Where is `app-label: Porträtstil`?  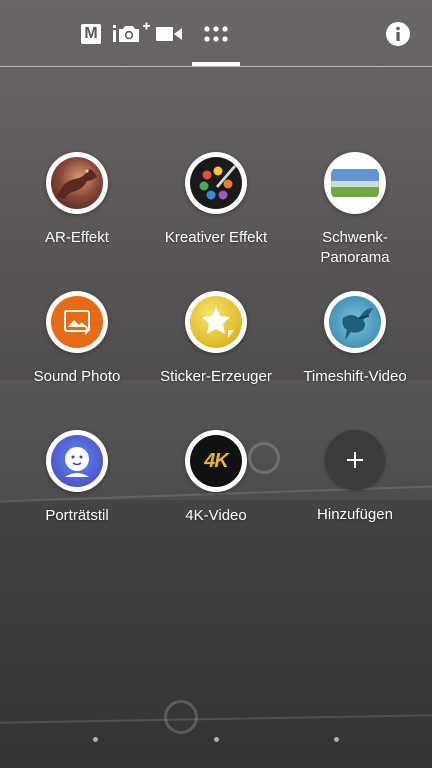
app-label: Porträtstil is located at coordinates (77, 515).